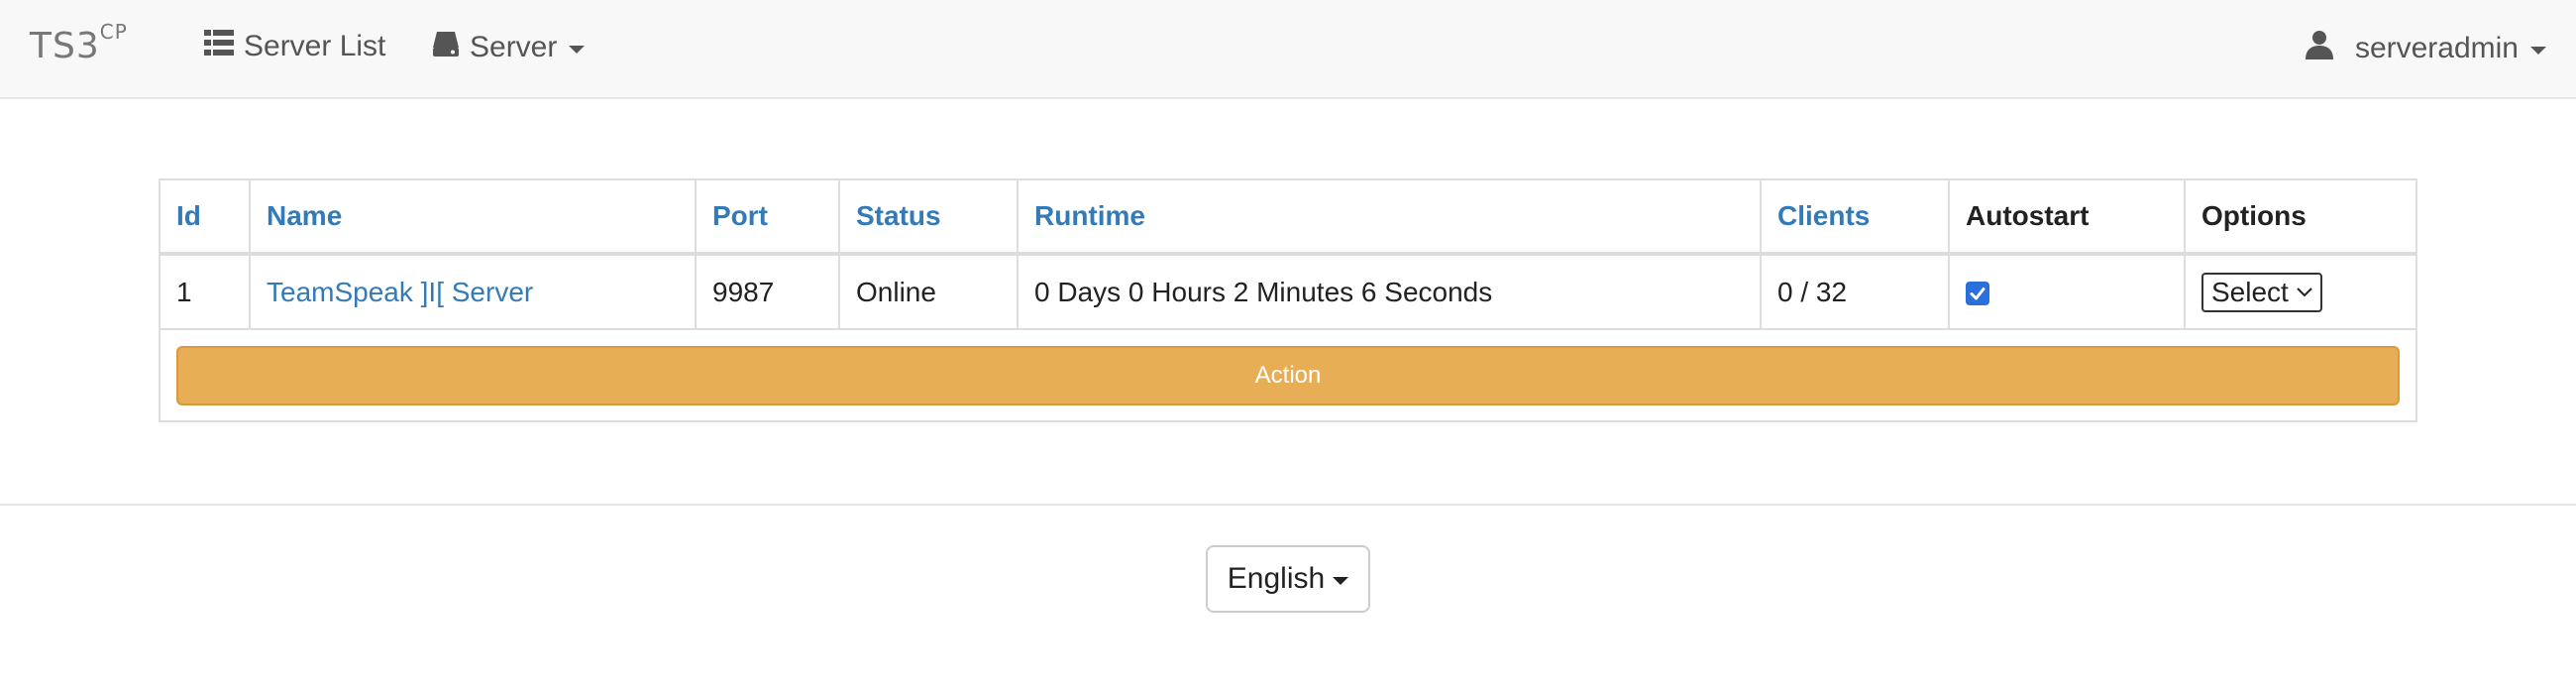 The image size is (2576, 690). Describe the element at coordinates (315, 46) in the screenshot. I see `nav-server-list-label: Server List` at that location.